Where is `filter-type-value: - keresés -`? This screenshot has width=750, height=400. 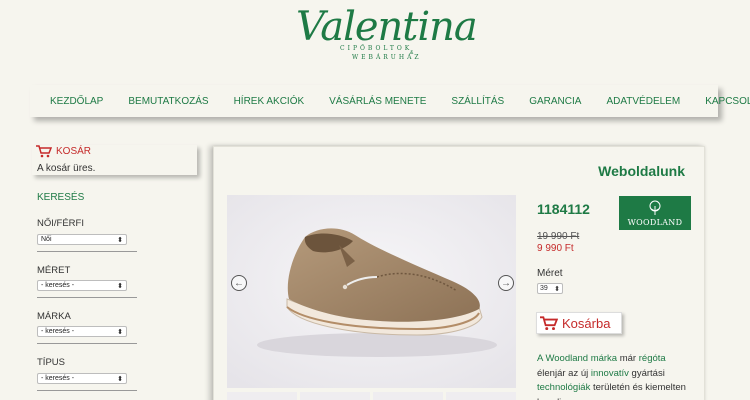
filter-type-value: - keresés - is located at coordinates (58, 378).